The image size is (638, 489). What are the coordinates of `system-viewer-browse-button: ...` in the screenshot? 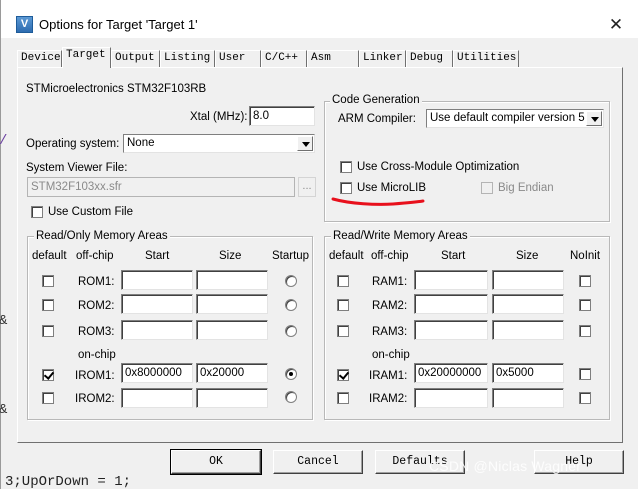 It's located at (307, 187).